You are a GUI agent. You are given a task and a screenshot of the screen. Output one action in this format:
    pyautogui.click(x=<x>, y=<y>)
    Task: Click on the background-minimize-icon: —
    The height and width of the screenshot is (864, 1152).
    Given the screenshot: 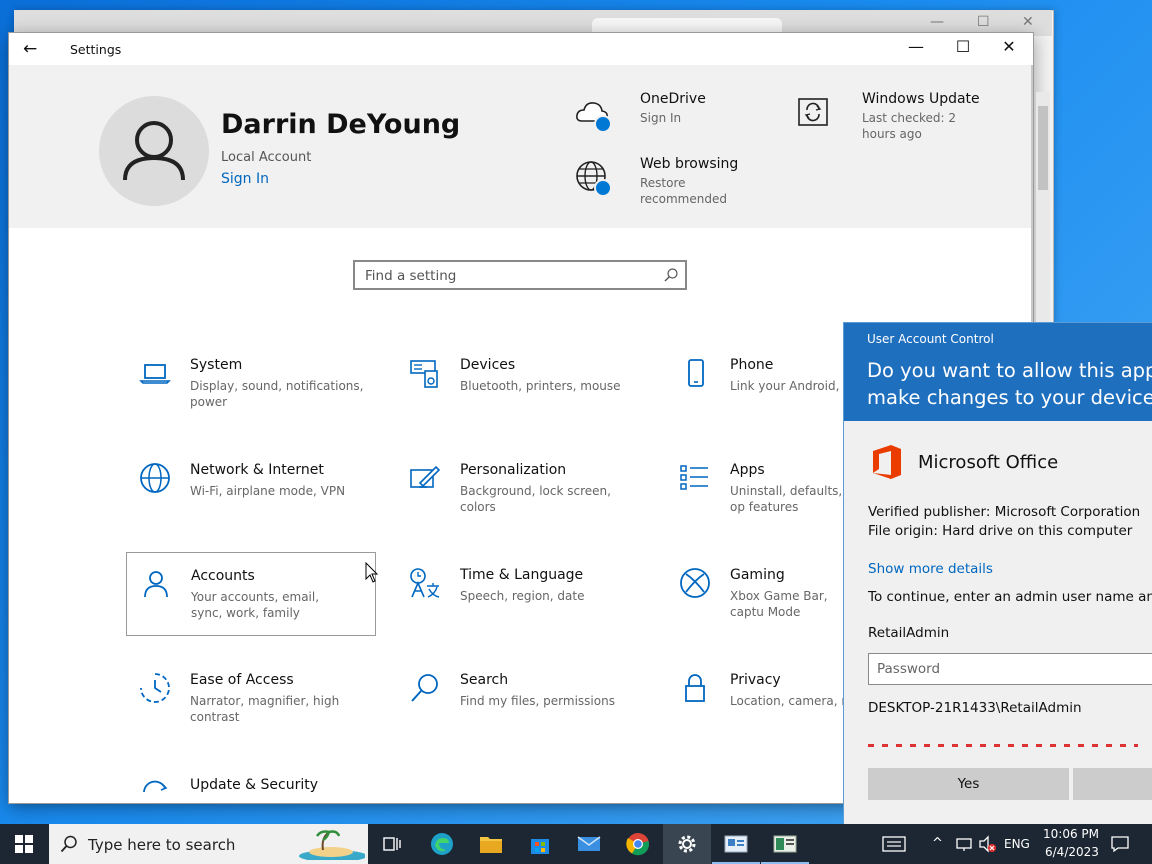 What is the action you would take?
    pyautogui.click(x=937, y=22)
    